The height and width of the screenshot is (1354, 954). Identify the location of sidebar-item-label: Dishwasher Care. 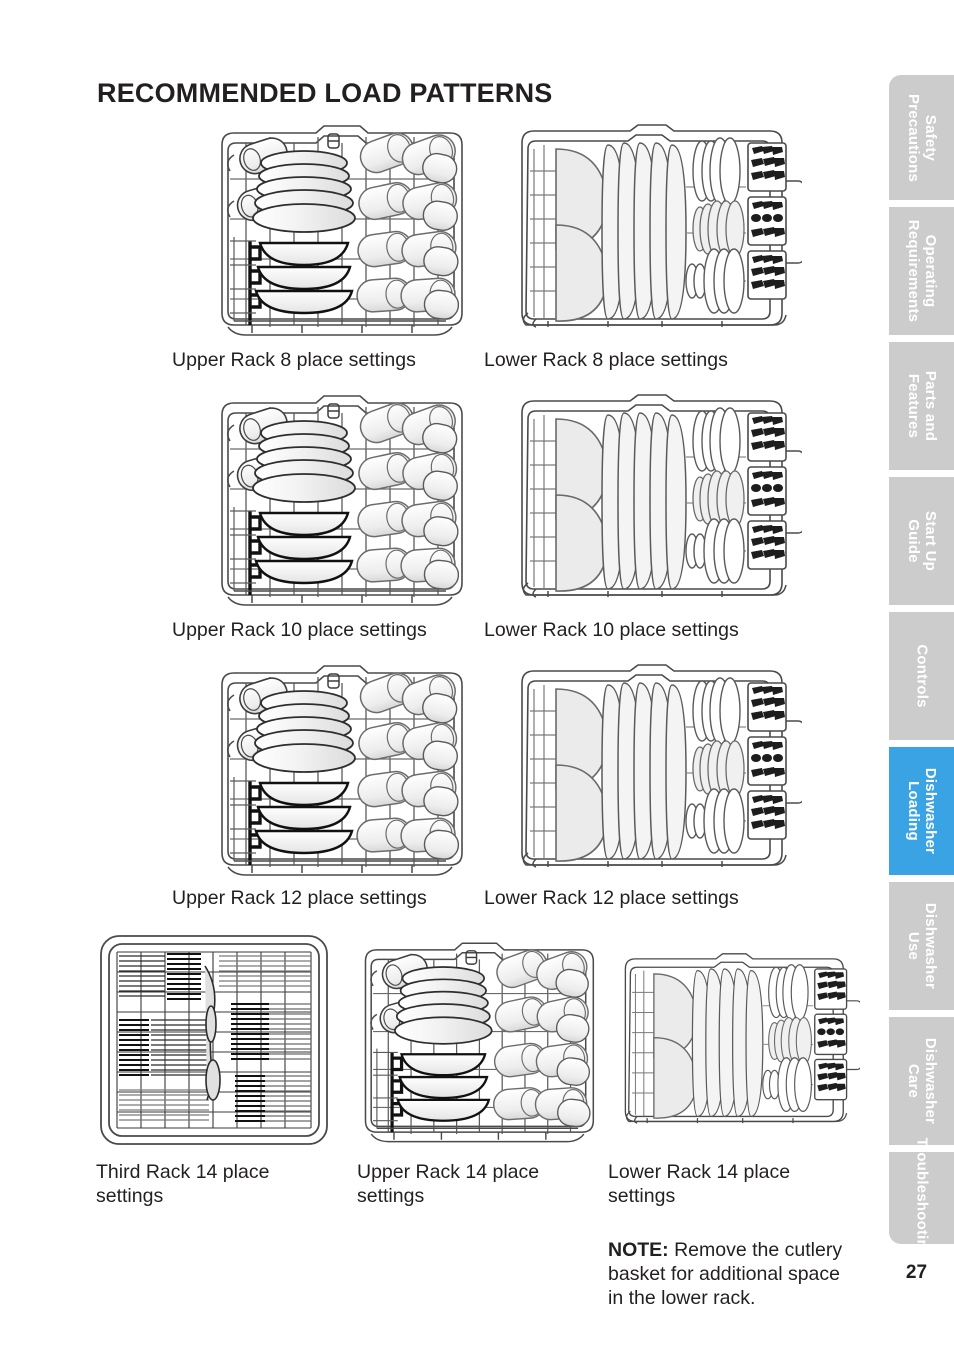
(921, 1081).